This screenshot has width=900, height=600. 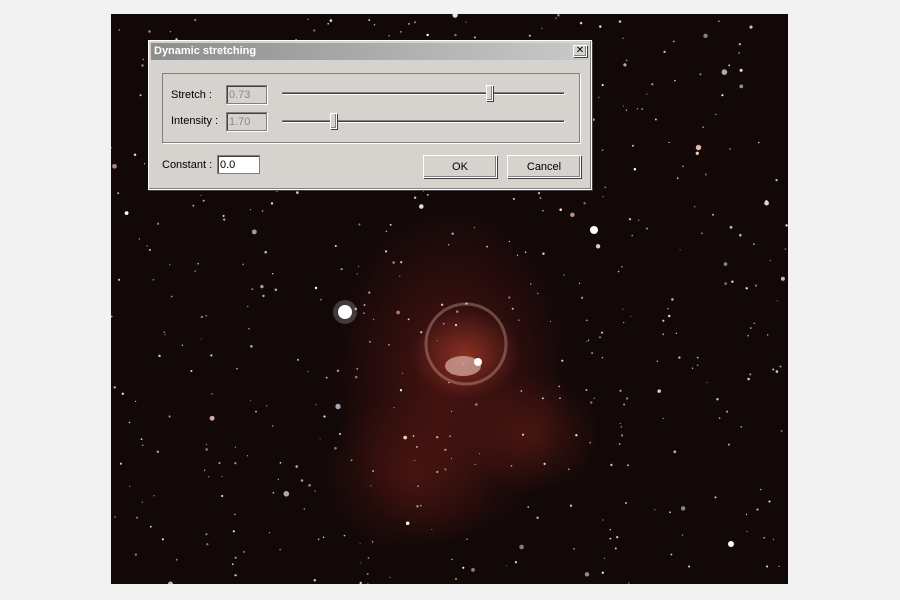 What do you see at coordinates (195, 121) in the screenshot?
I see `intensity-label: Intensity :` at bounding box center [195, 121].